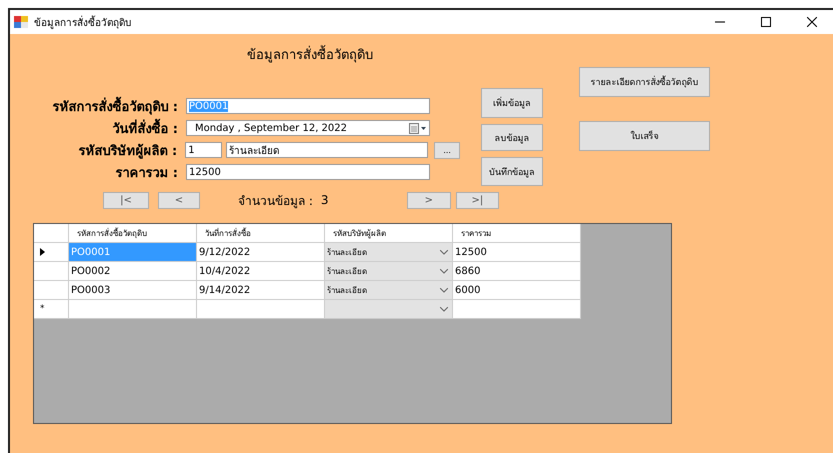  Describe the element at coordinates (133, 252) in the screenshot. I see `table-cell: PO0001` at that location.